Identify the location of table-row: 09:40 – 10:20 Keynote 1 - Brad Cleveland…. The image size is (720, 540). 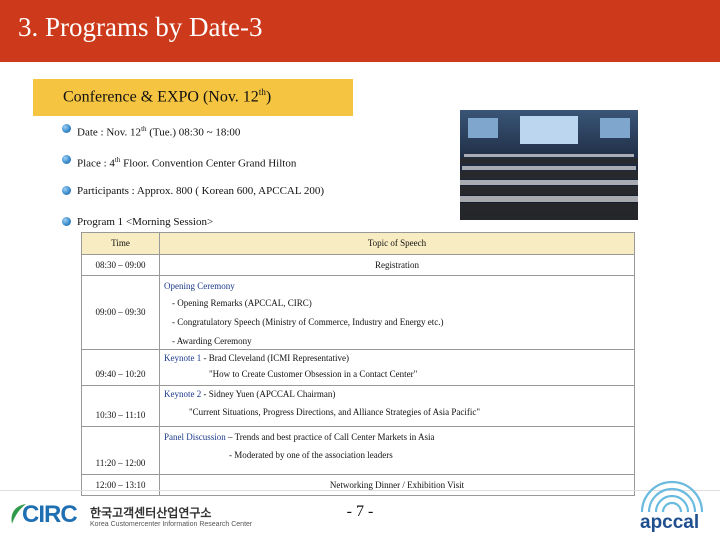
(358, 367).